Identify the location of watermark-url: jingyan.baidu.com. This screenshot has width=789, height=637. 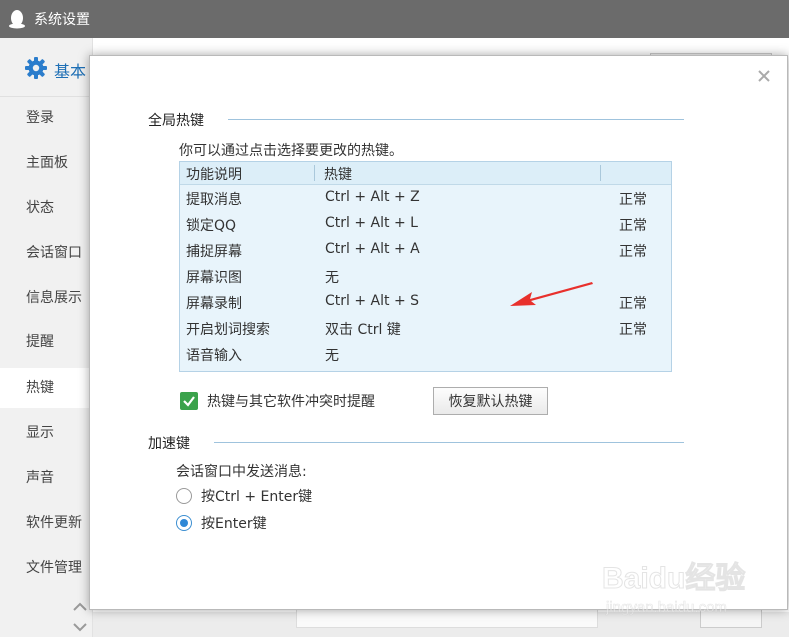
(666, 607).